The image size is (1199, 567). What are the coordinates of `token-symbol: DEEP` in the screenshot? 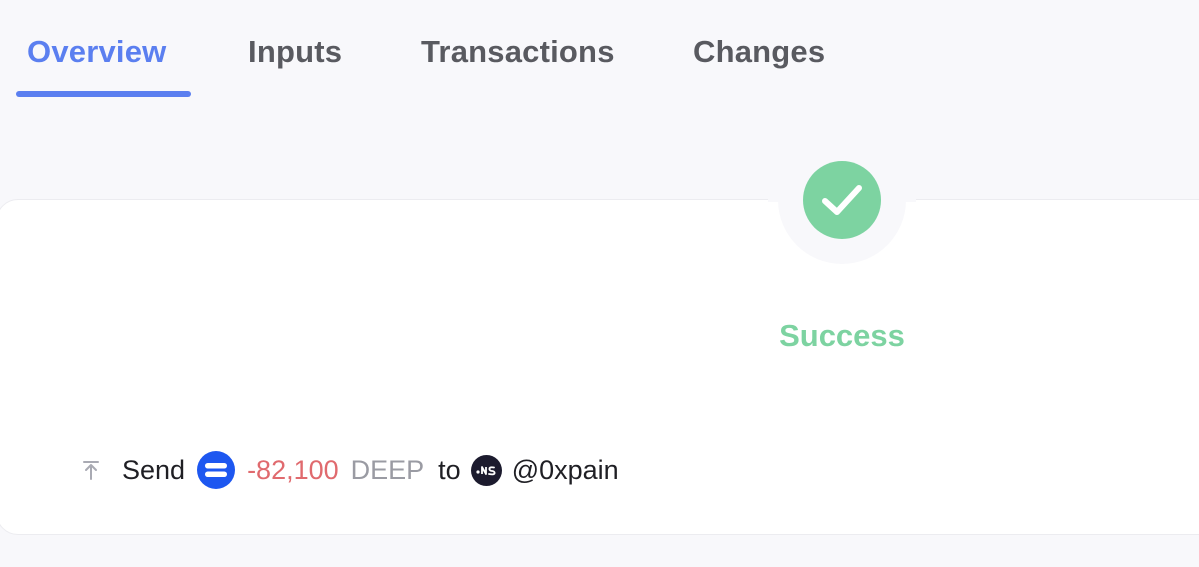 It's located at (387, 469).